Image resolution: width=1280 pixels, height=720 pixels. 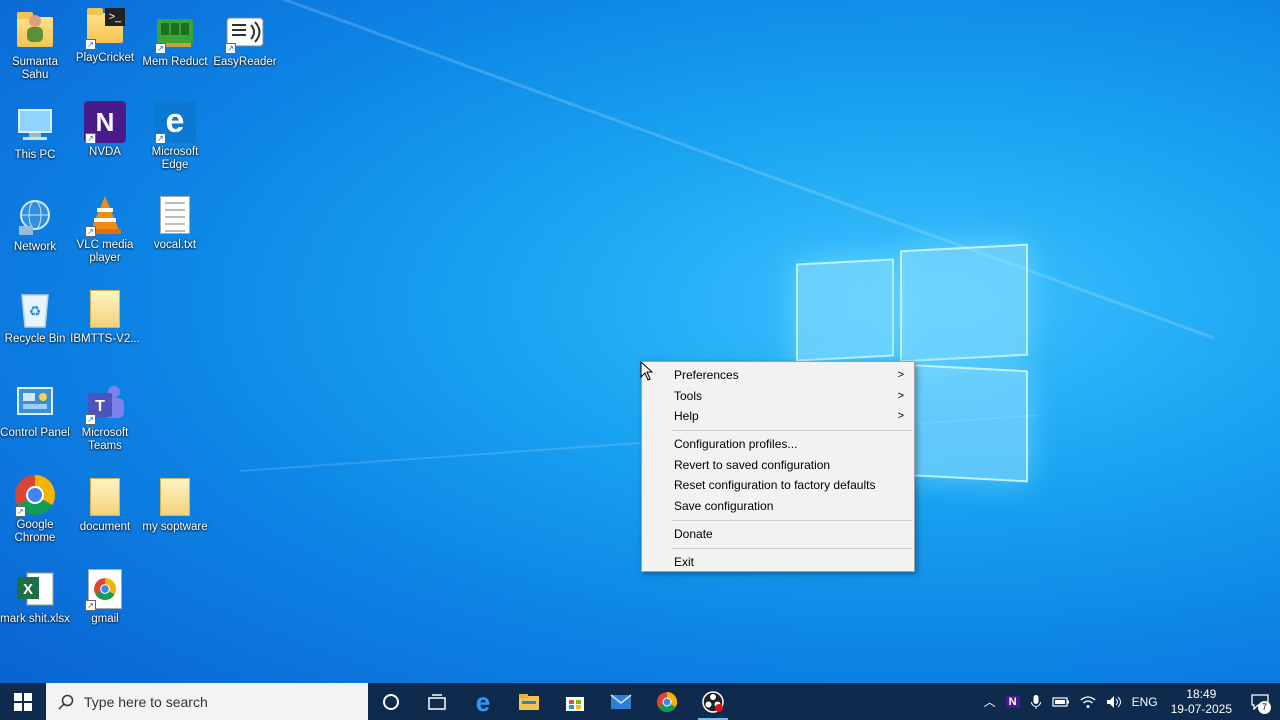 What do you see at coordinates (1145, 702) in the screenshot?
I see `tray-language: ENG` at bounding box center [1145, 702].